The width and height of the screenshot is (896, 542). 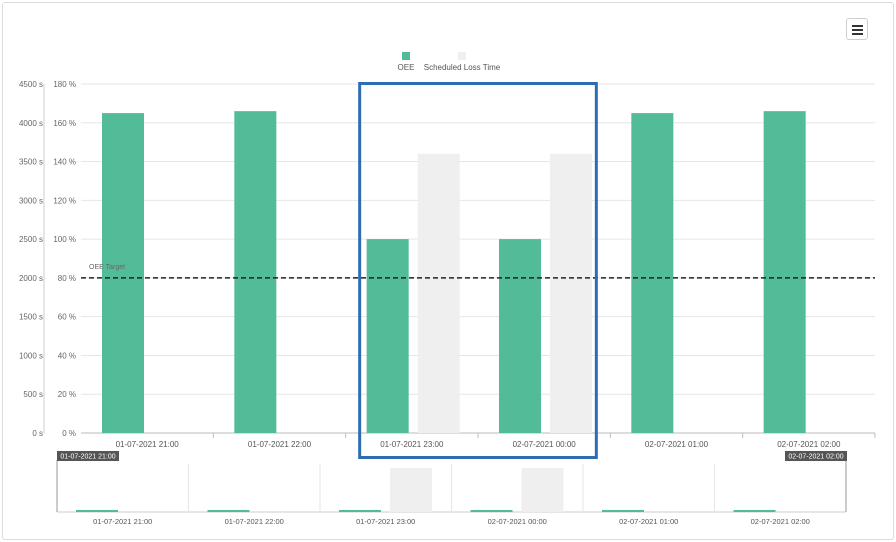 What do you see at coordinates (780, 521) in the screenshot?
I see `navigator-category-label: 02-07-2021 02:00` at bounding box center [780, 521].